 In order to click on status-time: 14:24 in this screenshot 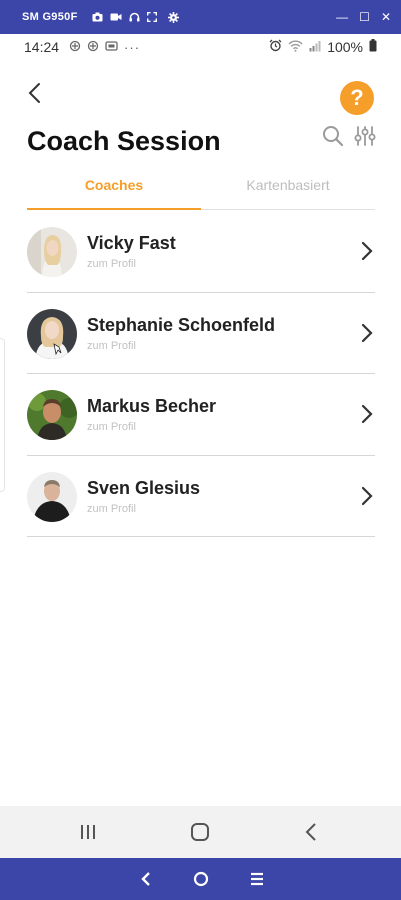, I will do `click(42, 47)`.